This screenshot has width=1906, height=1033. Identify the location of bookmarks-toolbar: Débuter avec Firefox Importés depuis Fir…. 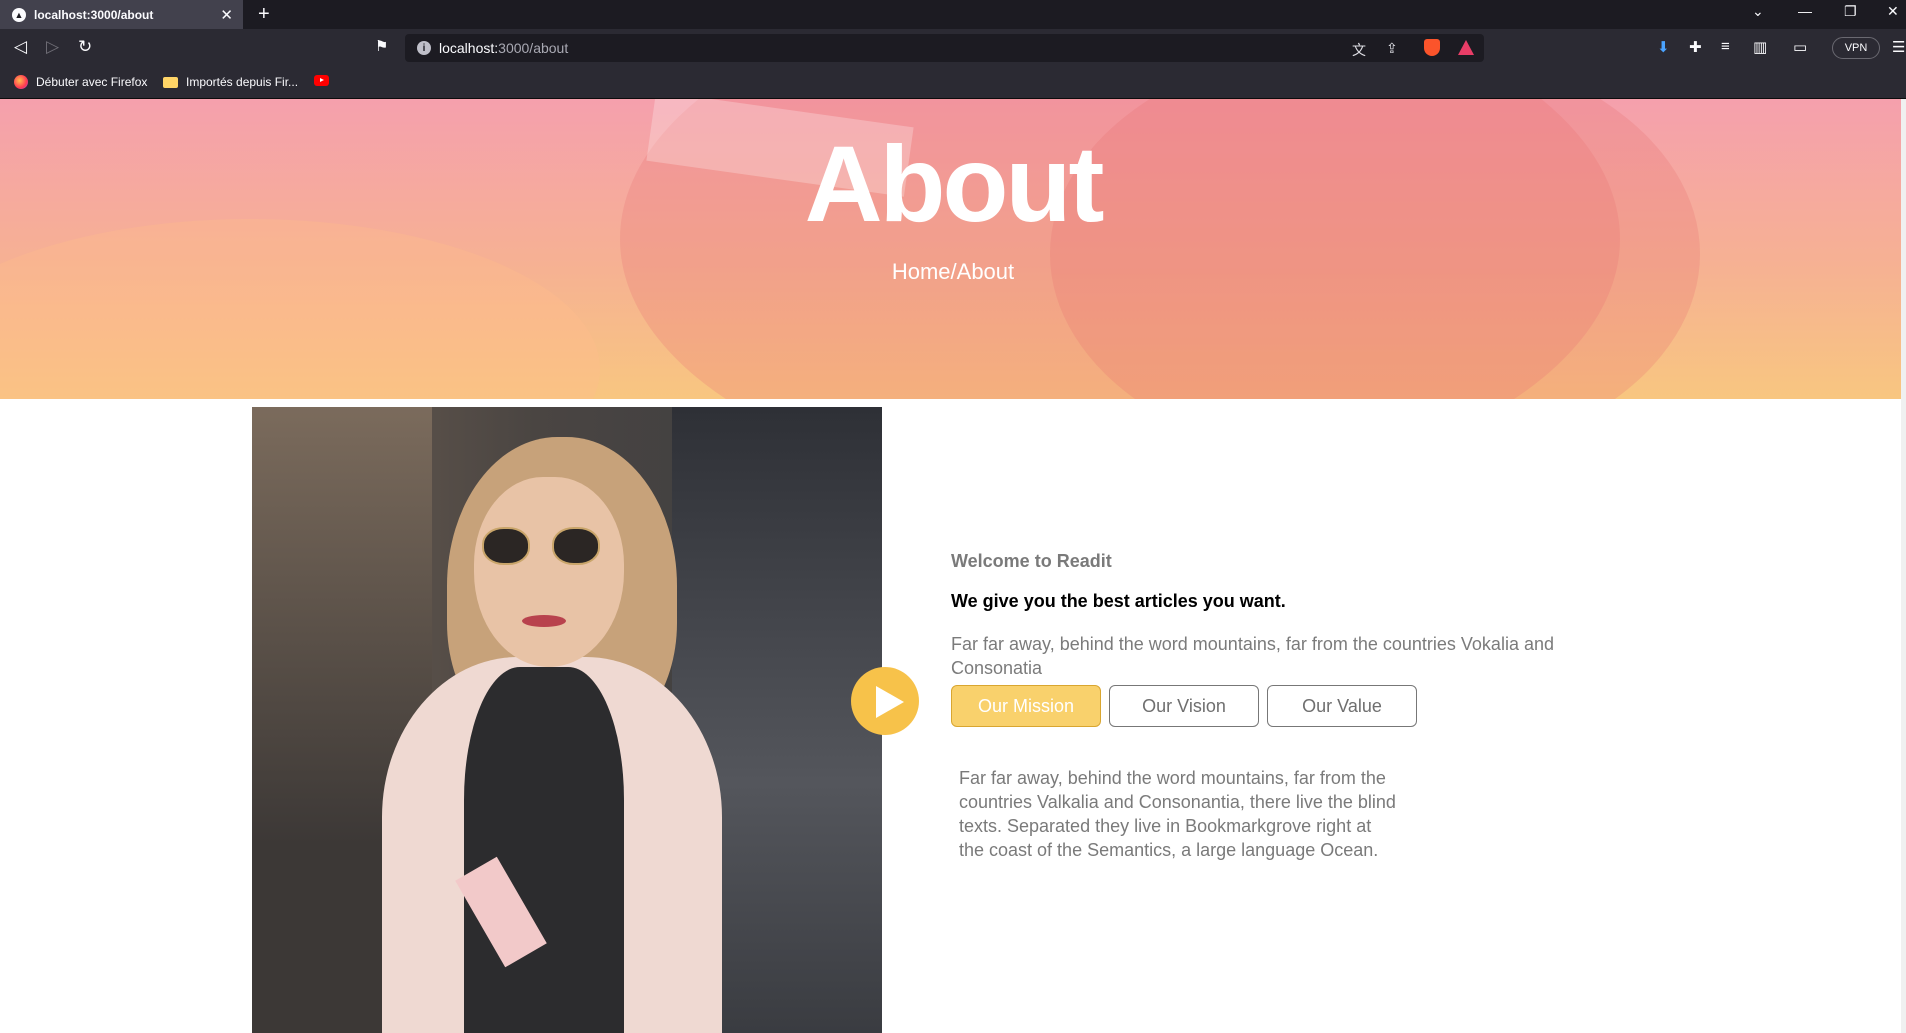
(953, 83).